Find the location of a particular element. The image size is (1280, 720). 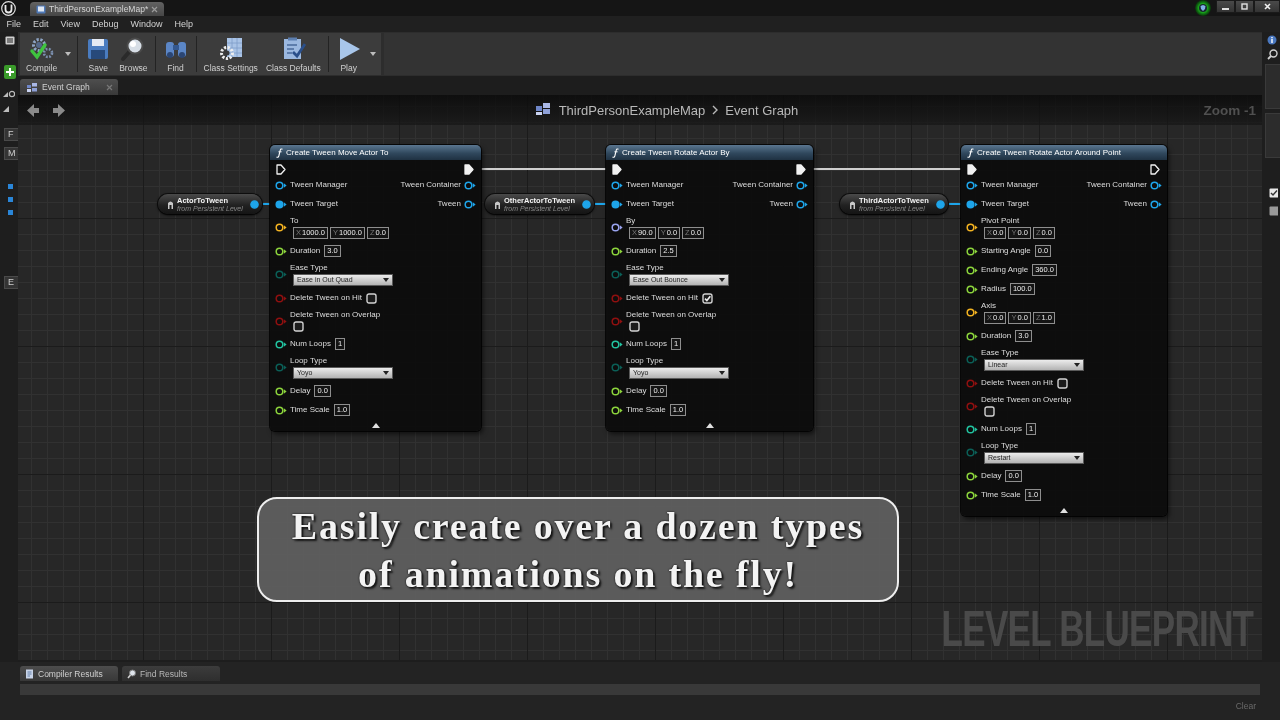

menu-item: Edit is located at coordinates (41, 24).